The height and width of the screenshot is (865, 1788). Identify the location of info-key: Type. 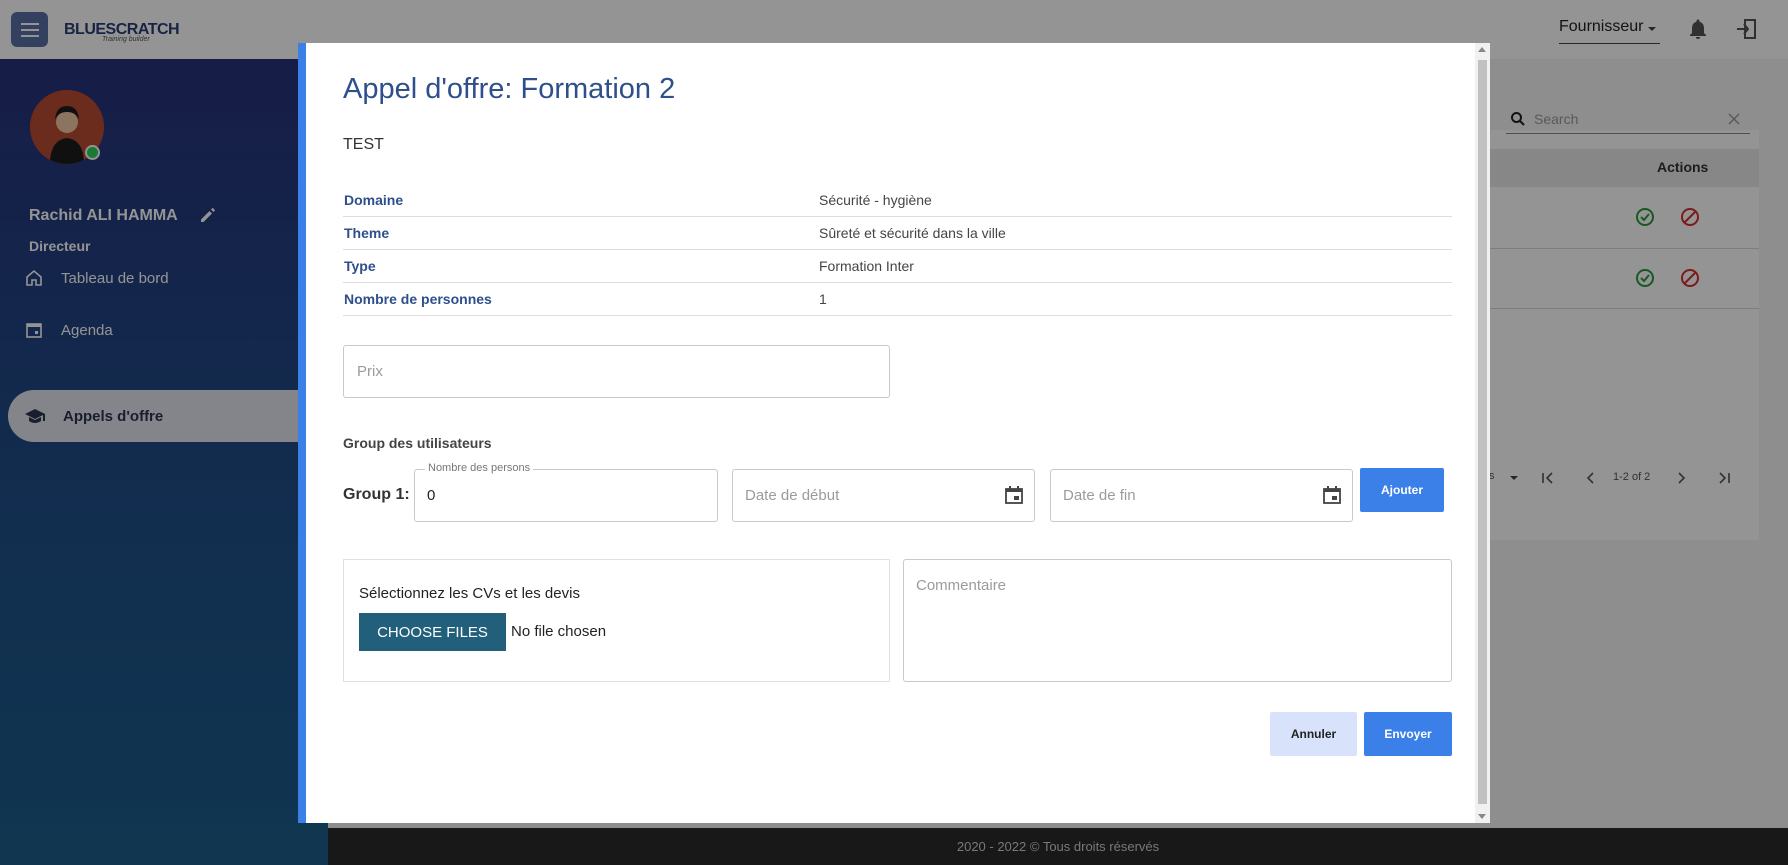
(360, 266).